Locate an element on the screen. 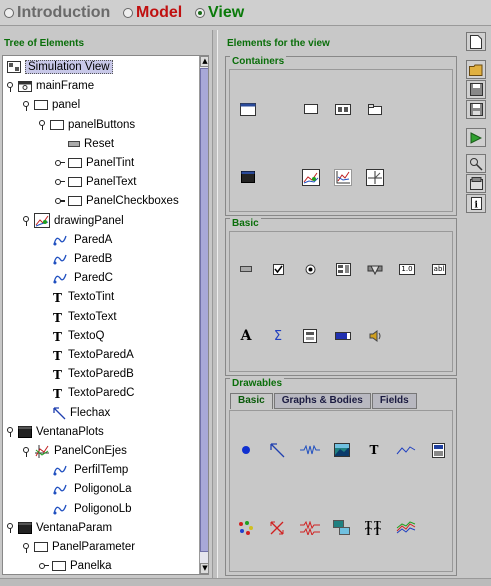 The height and width of the screenshot is (586, 491). drawing-file-tool is located at coordinates (438, 450).